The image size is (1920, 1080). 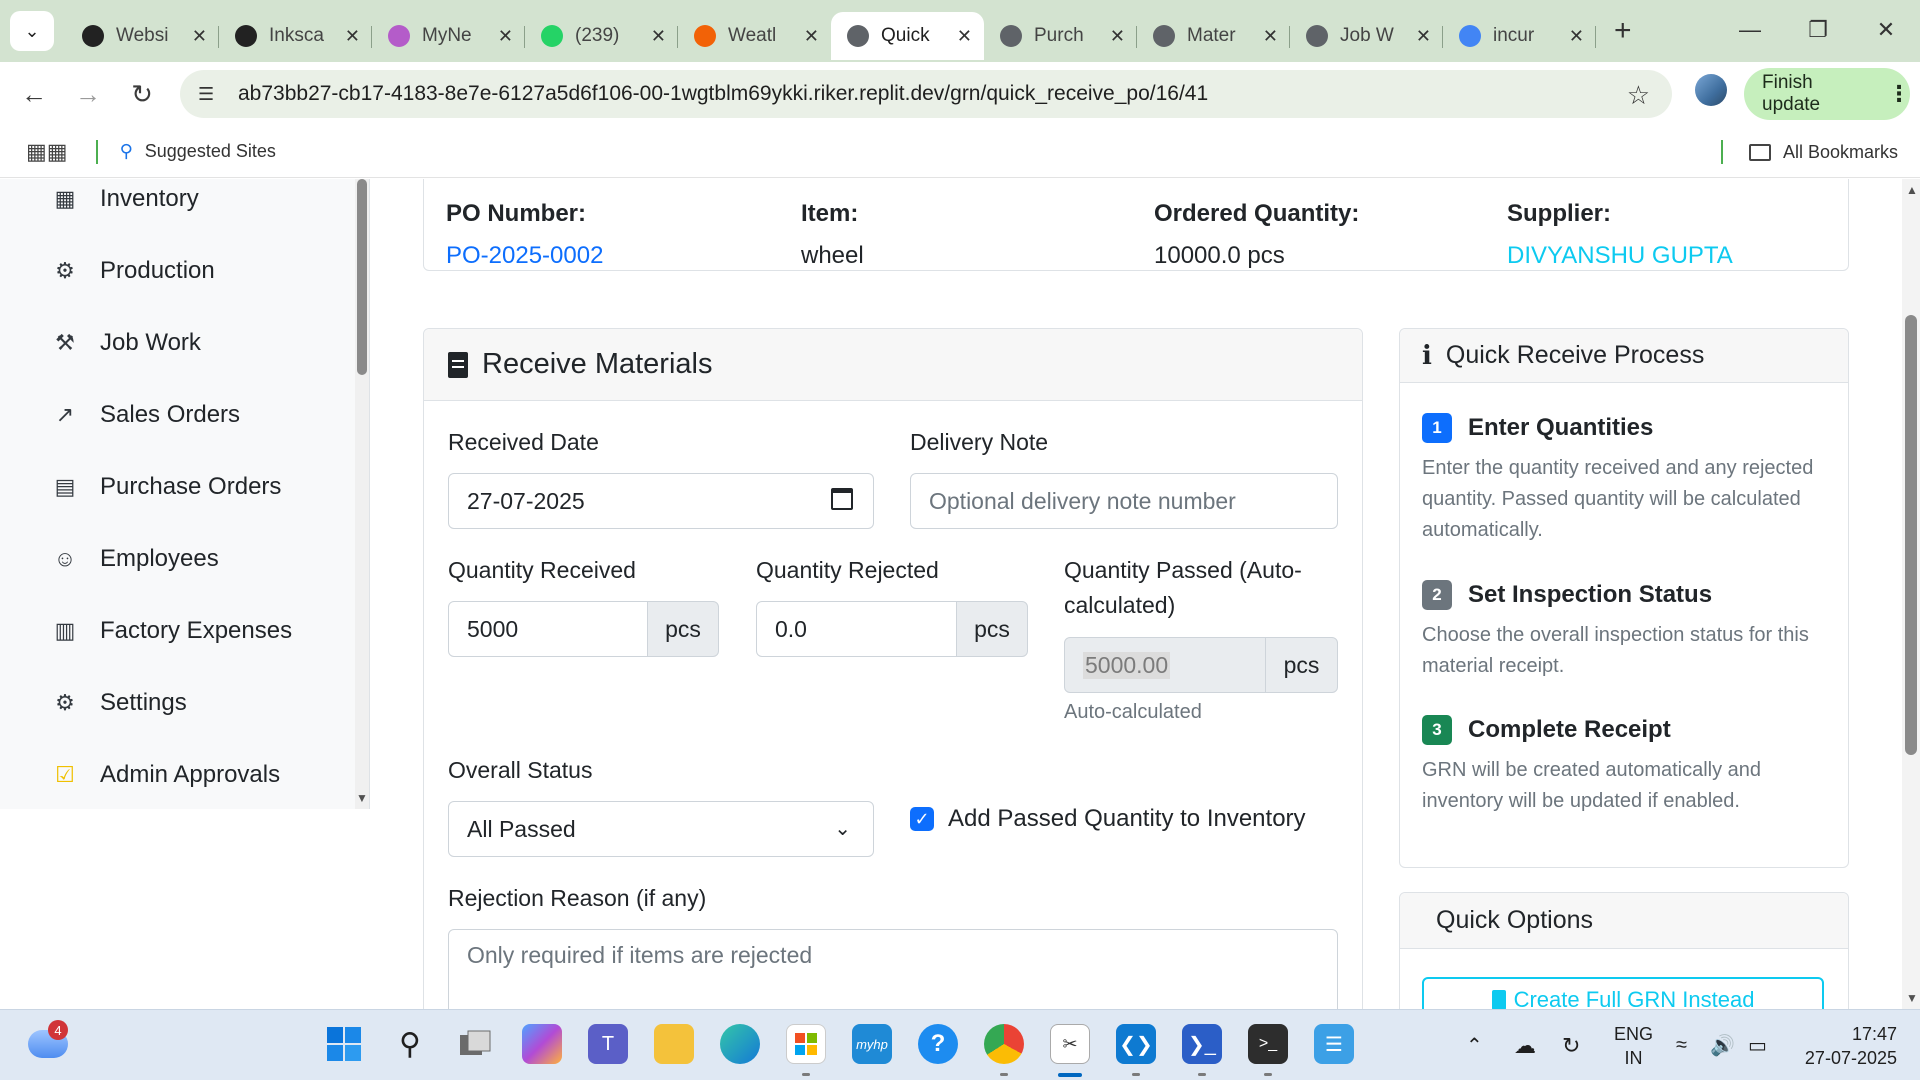 I want to click on po-qty-field: Ordered Quantity: 10000.0 pcs, so click(x=1256, y=235).